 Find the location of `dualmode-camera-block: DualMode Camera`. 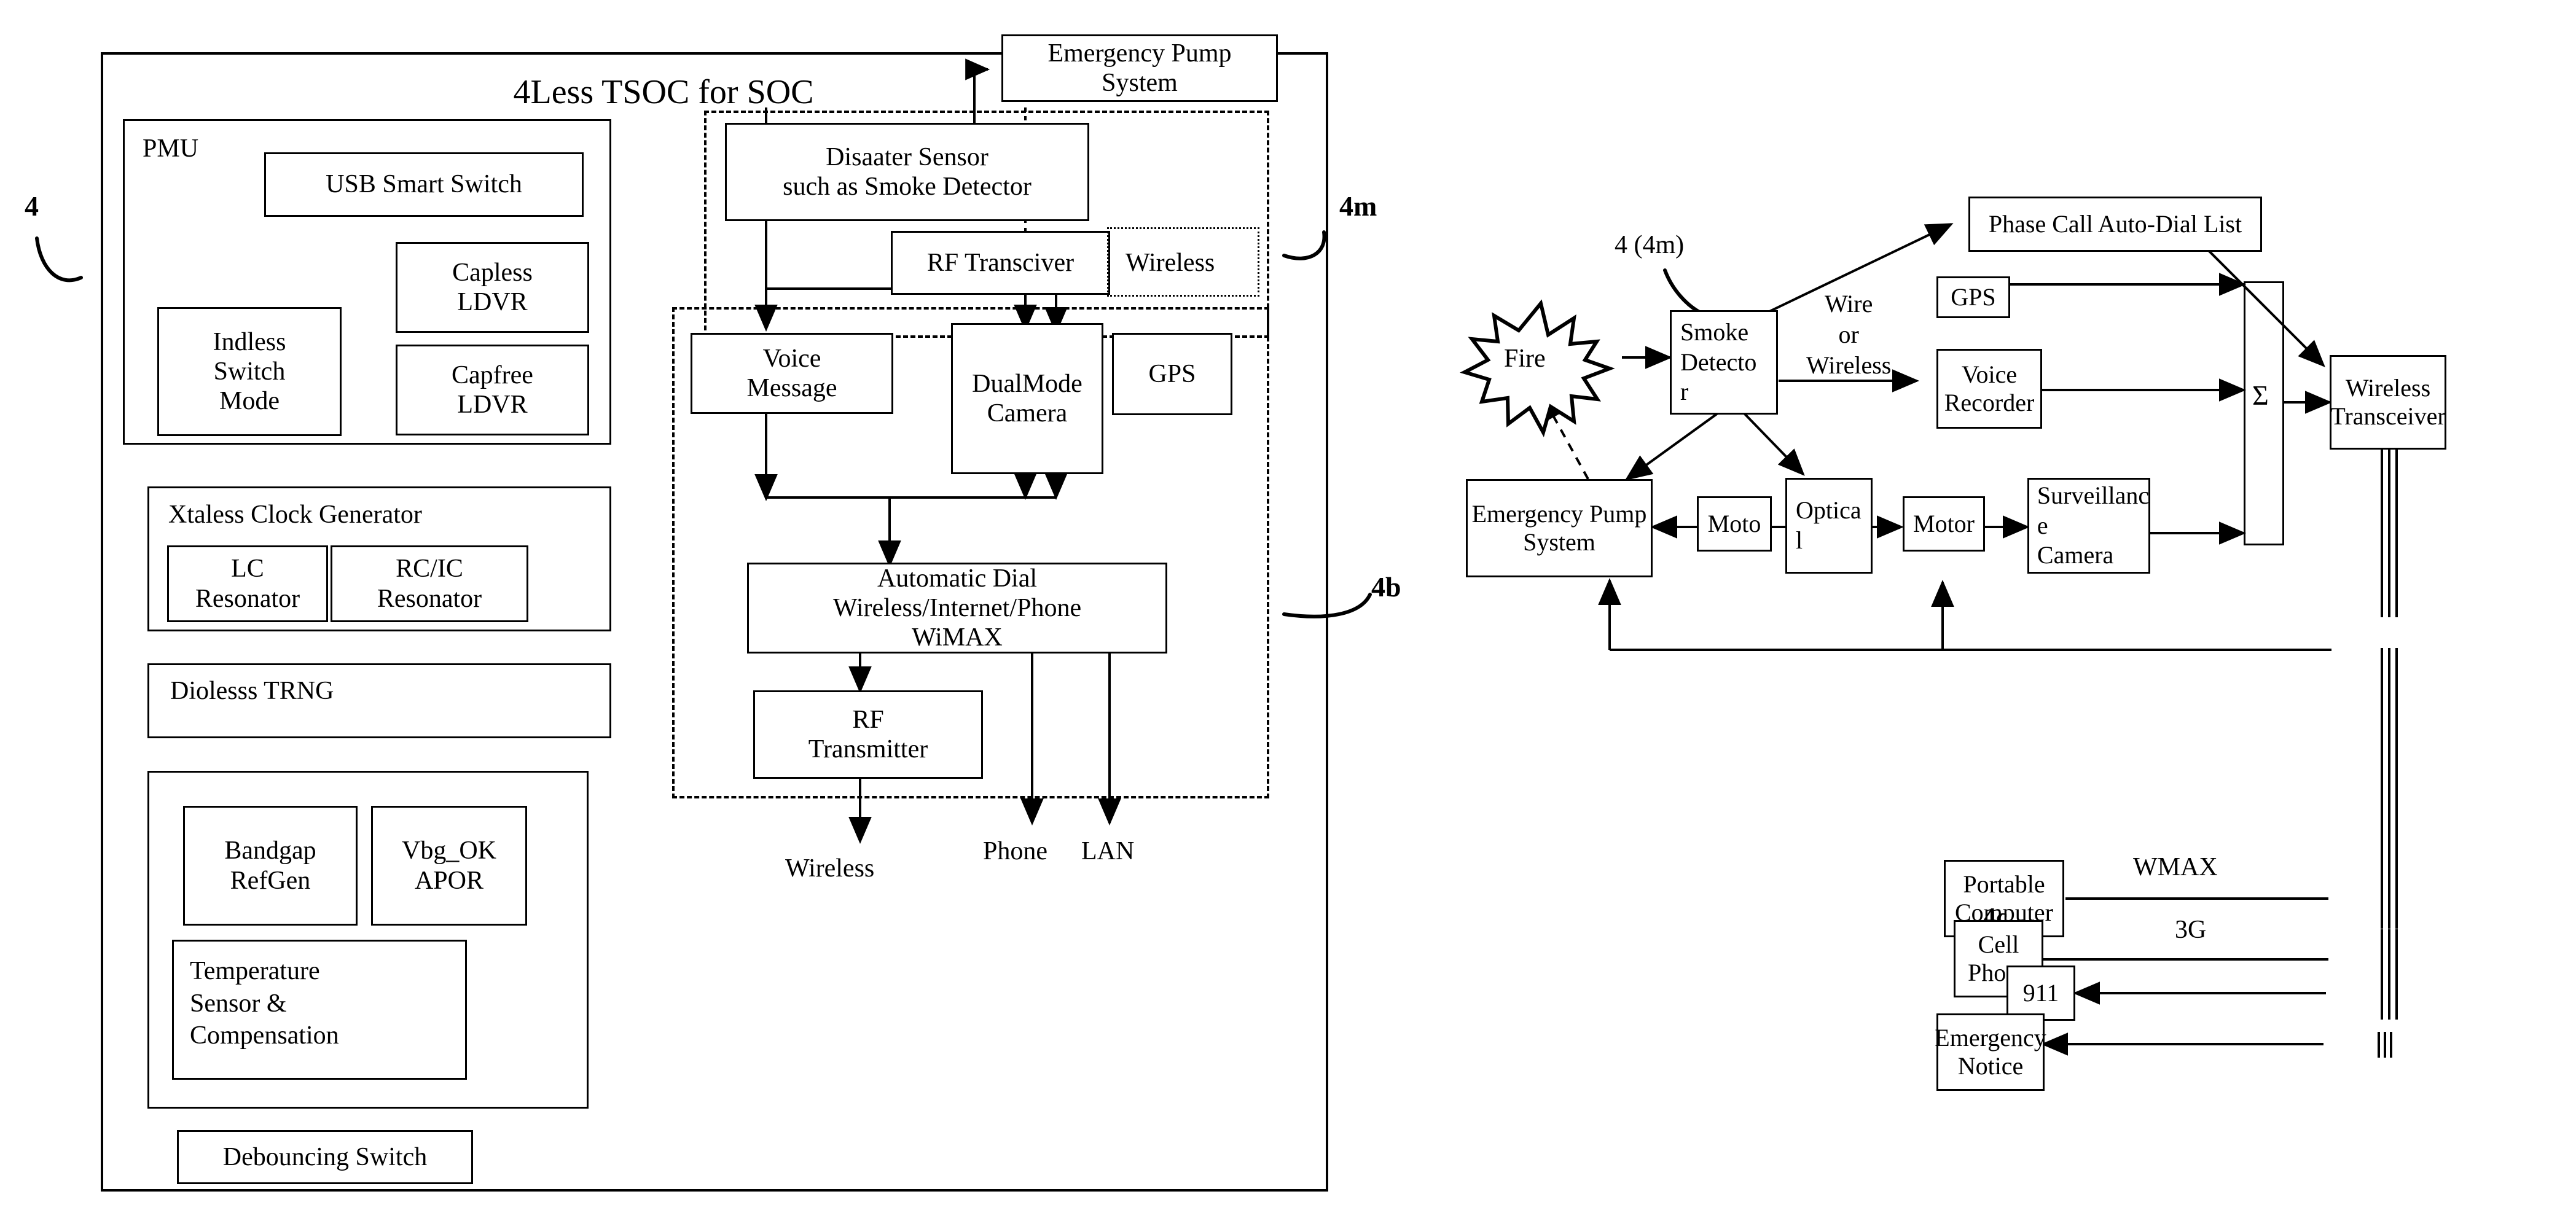

dualmode-camera-block: DualMode Camera is located at coordinates (1027, 398).